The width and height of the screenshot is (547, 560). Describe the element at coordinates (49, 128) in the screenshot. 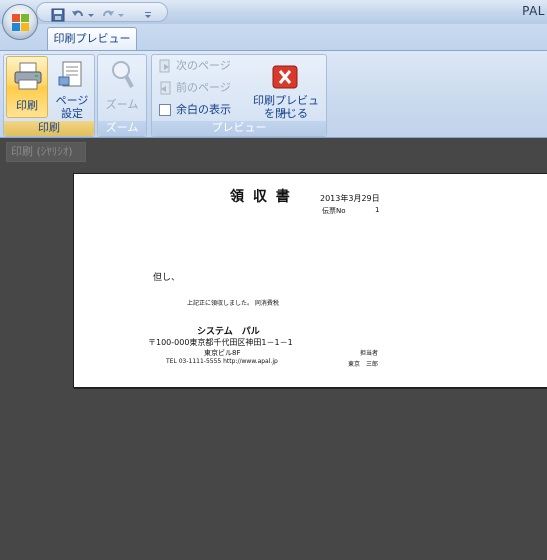

I see `print-group-label: 印刷` at that location.